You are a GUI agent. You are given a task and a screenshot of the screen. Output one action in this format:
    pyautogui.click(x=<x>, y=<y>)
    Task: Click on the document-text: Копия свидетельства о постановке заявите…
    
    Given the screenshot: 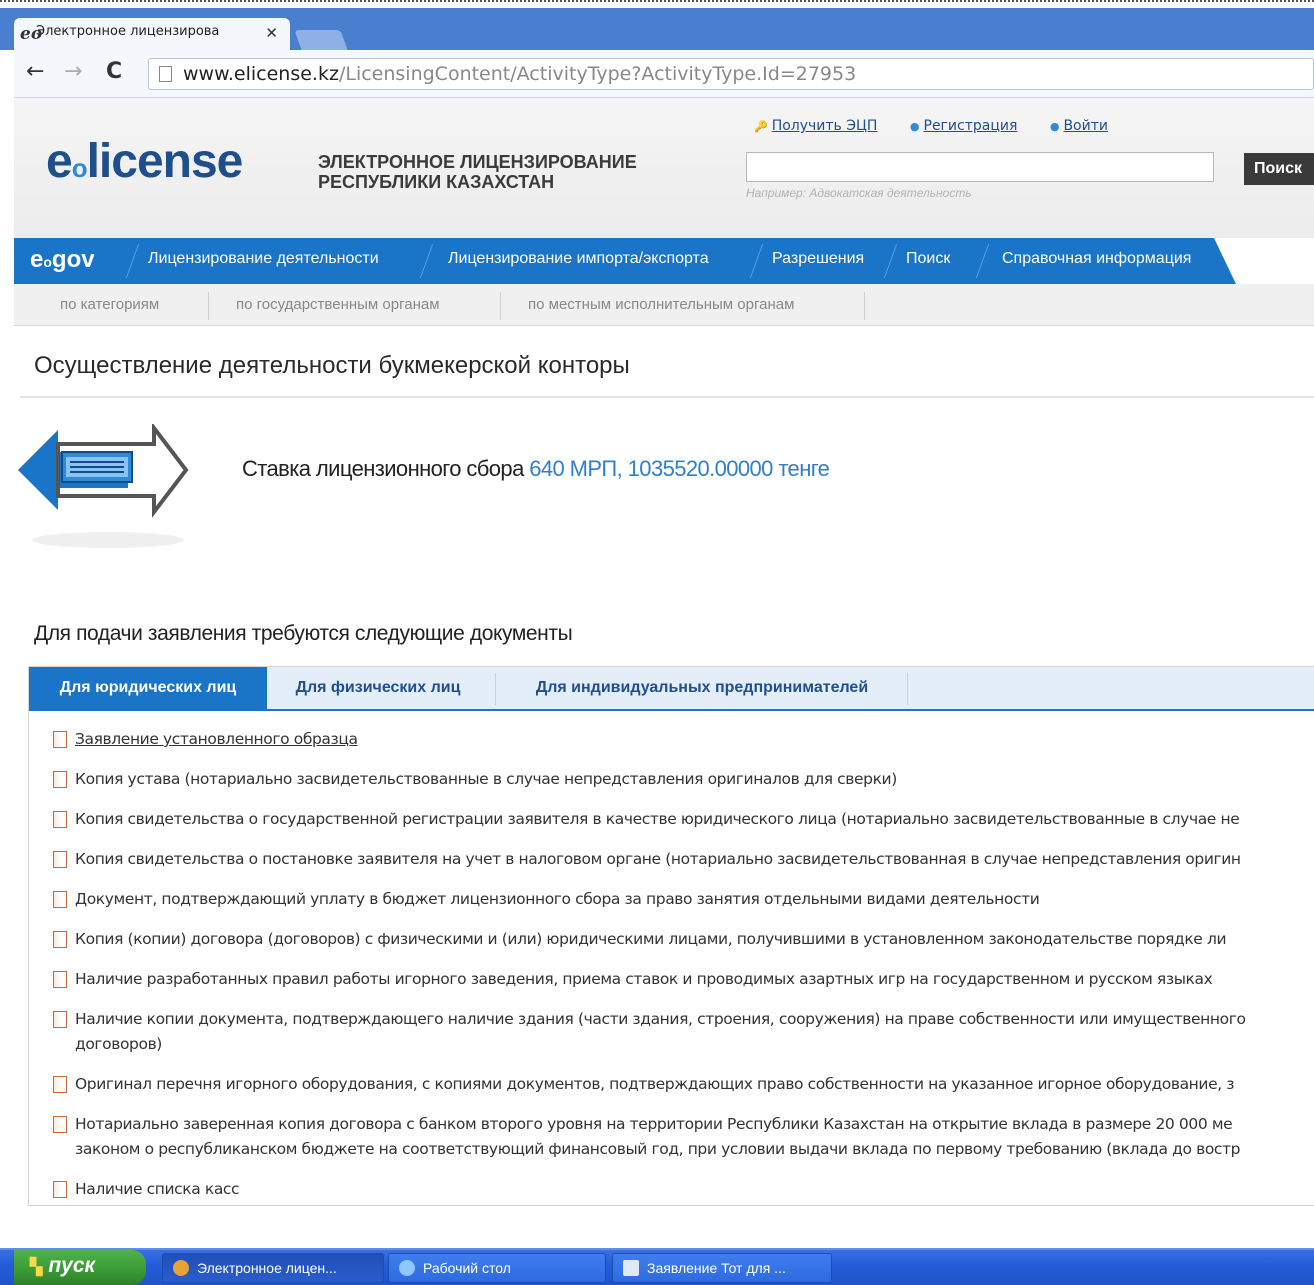 What is the action you would take?
    pyautogui.click(x=658, y=859)
    